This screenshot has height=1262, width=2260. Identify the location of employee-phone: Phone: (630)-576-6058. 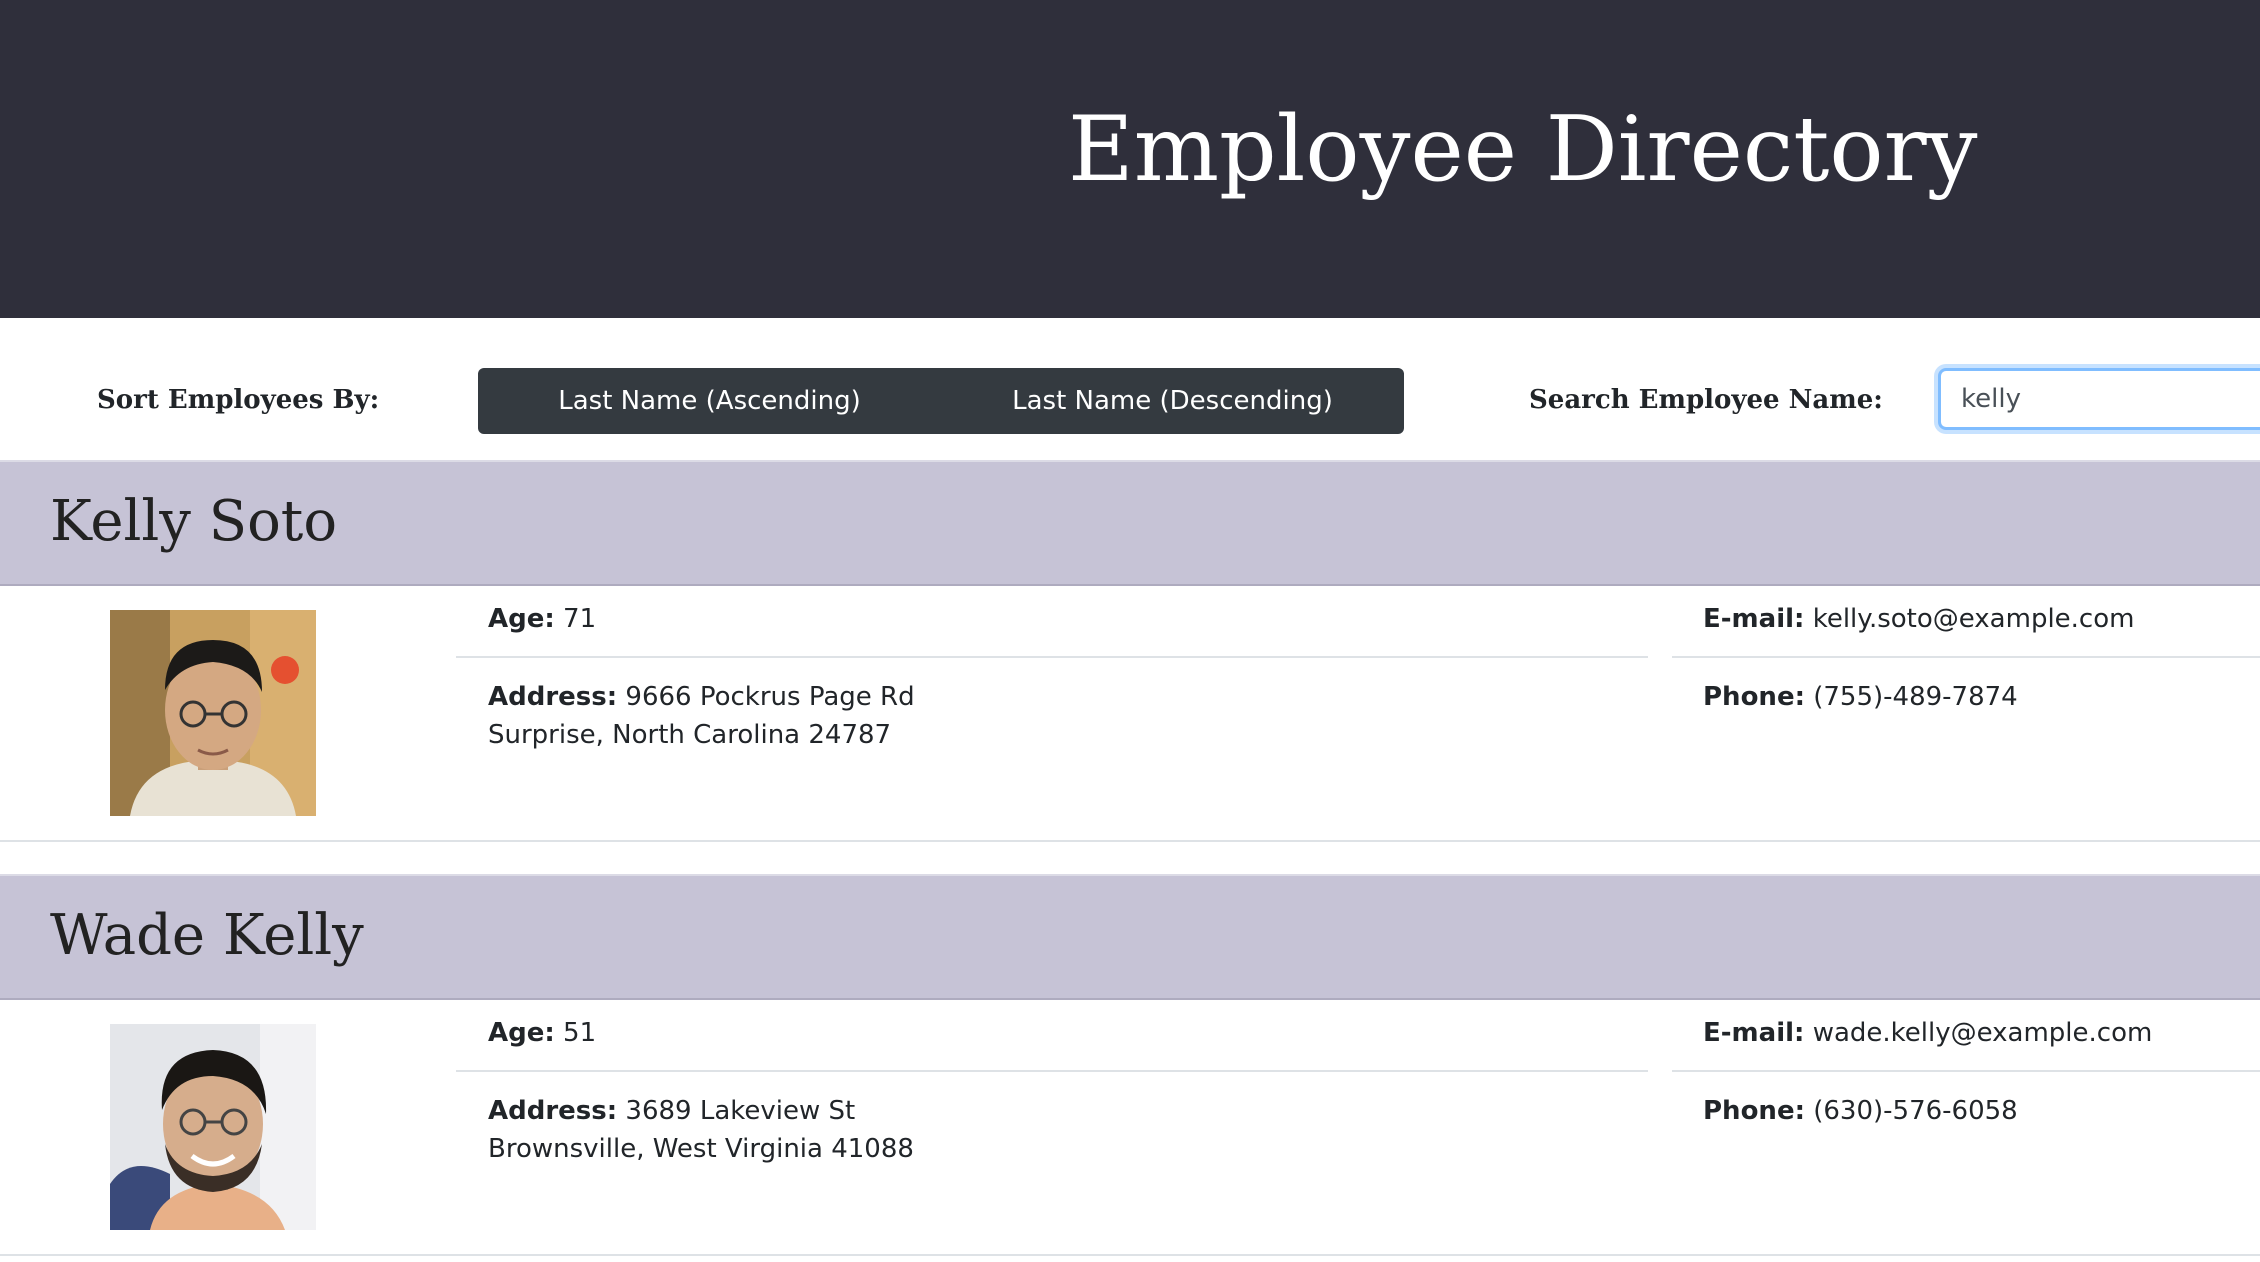
(1860, 1111).